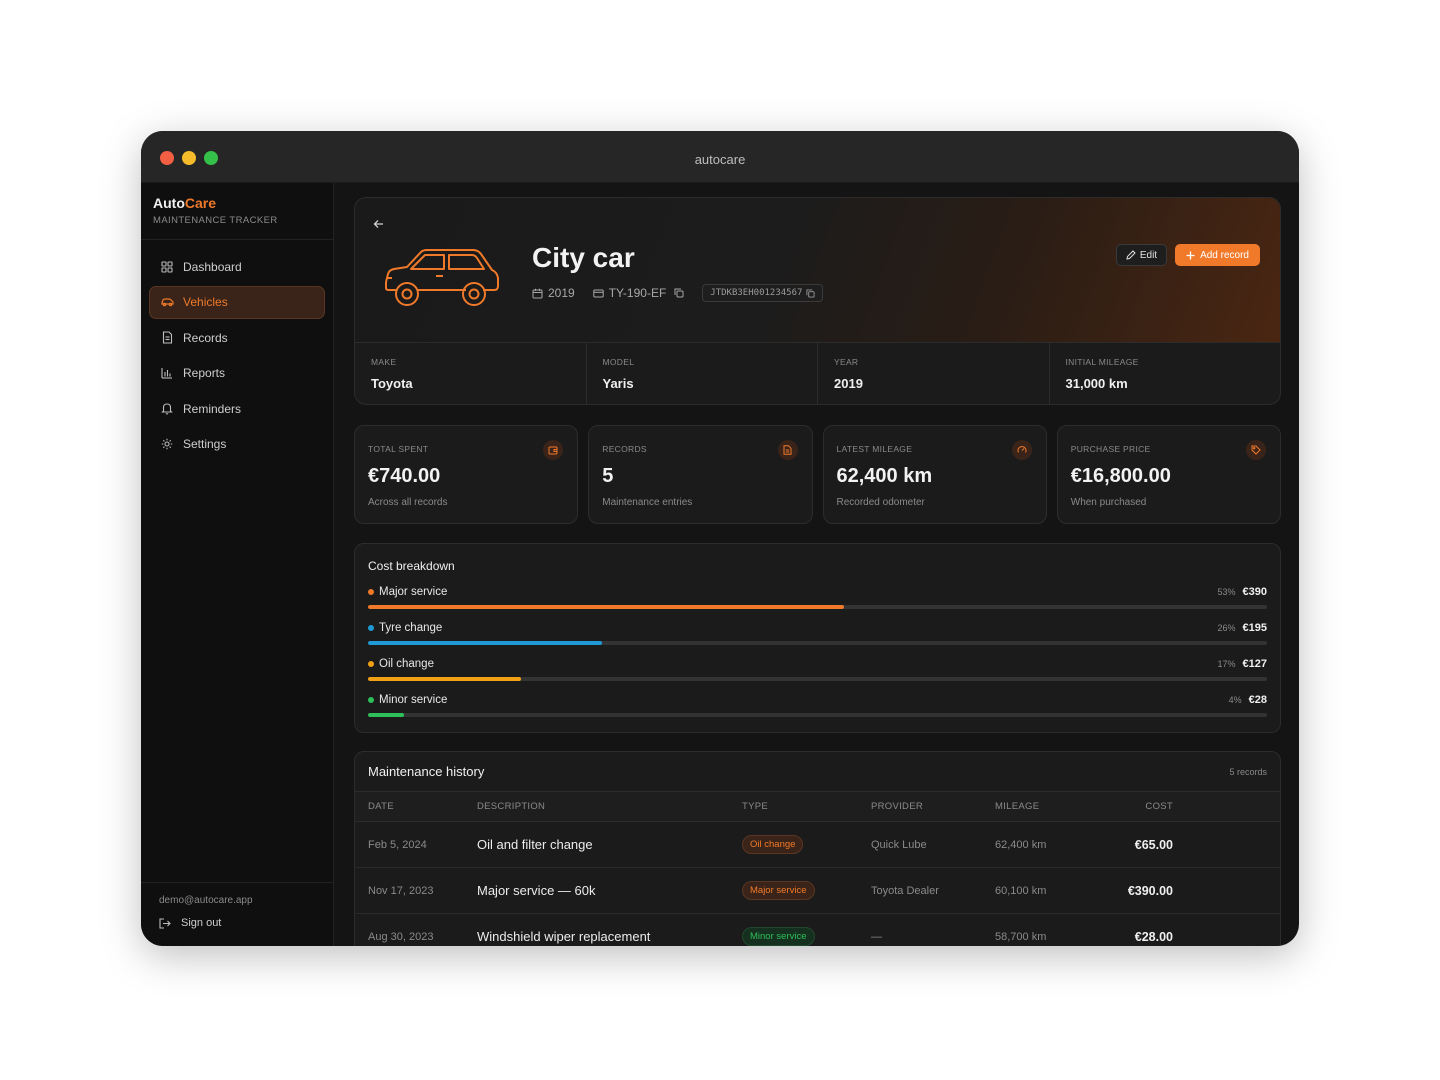 Image resolution: width=1440 pixels, height=1080 pixels. I want to click on sidebar-item-reminders: Reminders, so click(237, 408).